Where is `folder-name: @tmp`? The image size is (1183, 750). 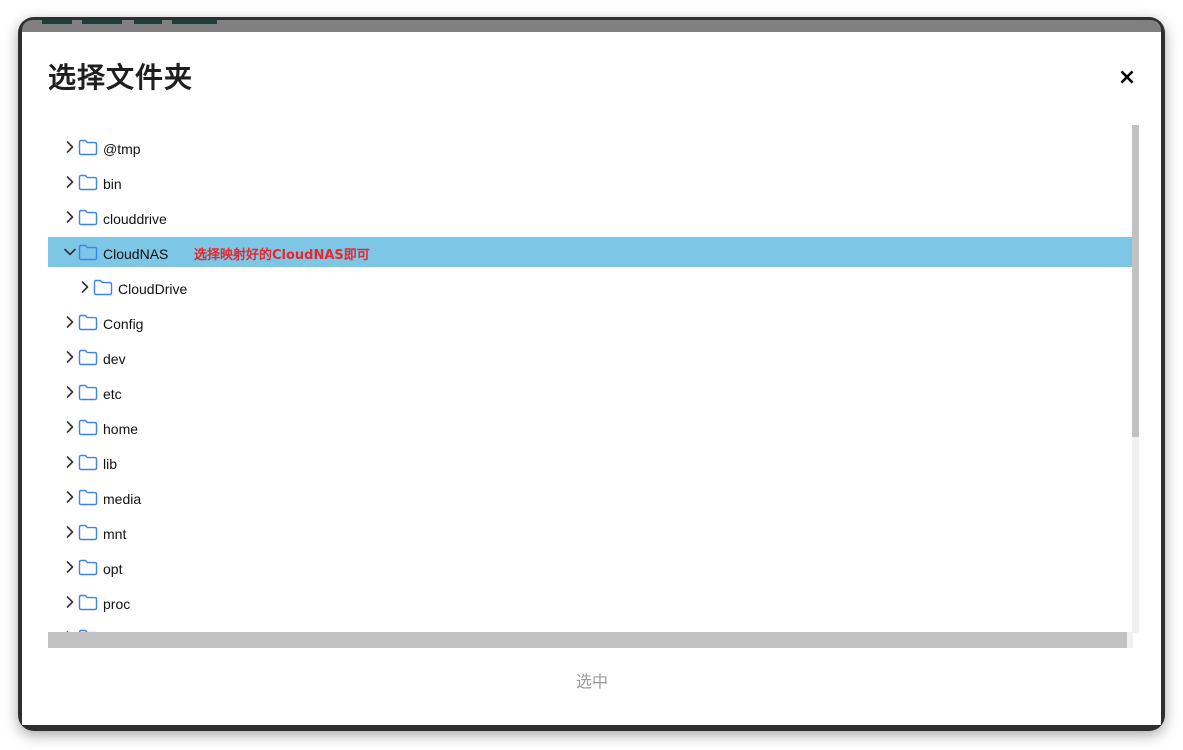
folder-name: @tmp is located at coordinates (122, 149).